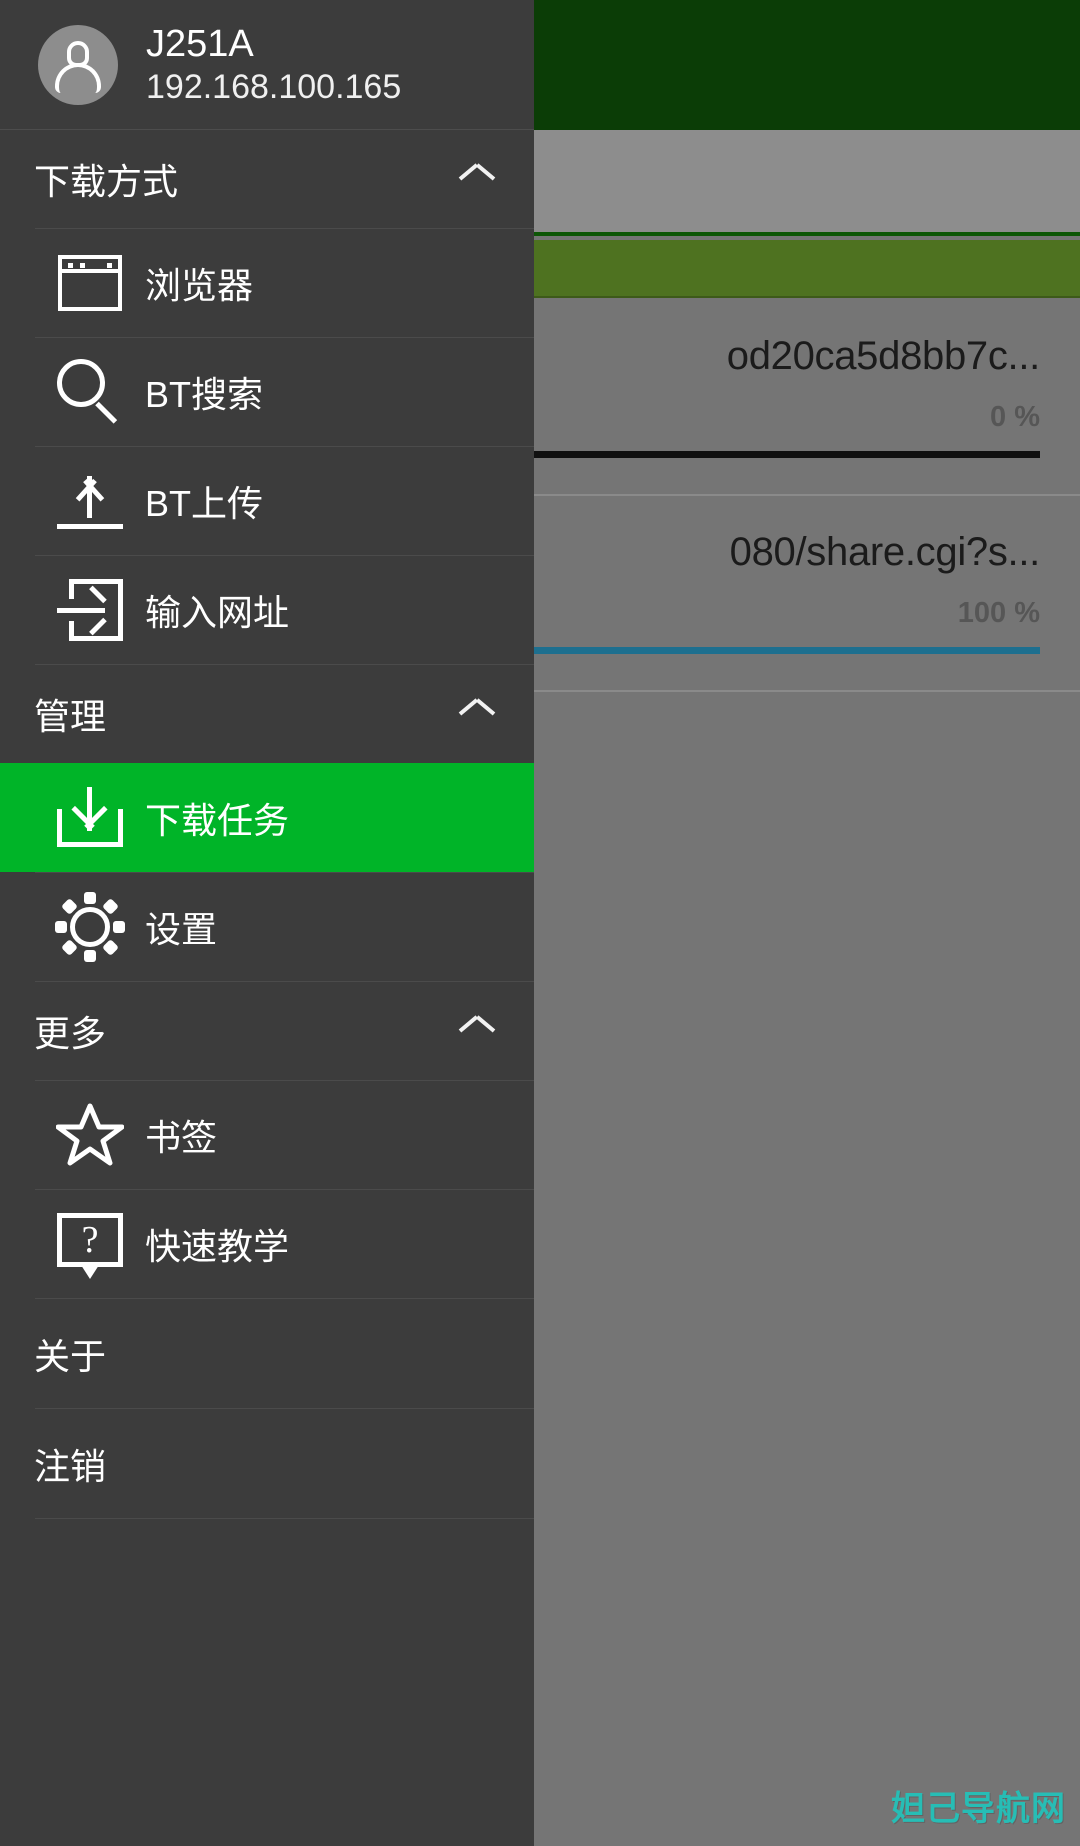  Describe the element at coordinates (78, 64) in the screenshot. I see `person-avatar-icon` at that location.